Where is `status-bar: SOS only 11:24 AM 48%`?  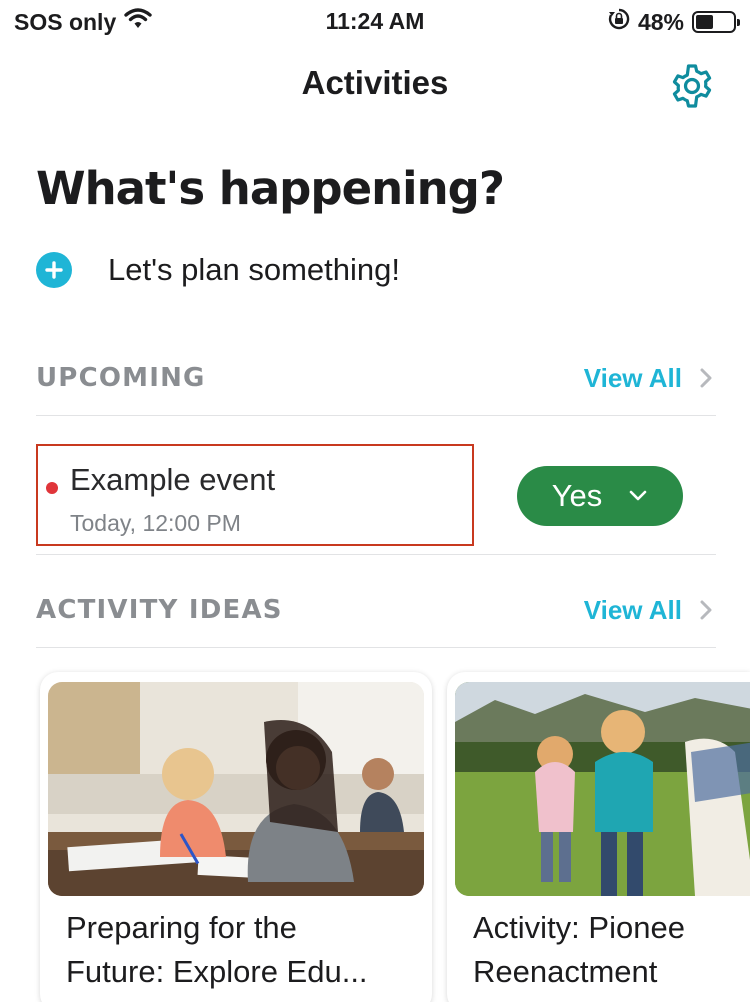 status-bar: SOS only 11:24 AM 48% is located at coordinates (375, 22).